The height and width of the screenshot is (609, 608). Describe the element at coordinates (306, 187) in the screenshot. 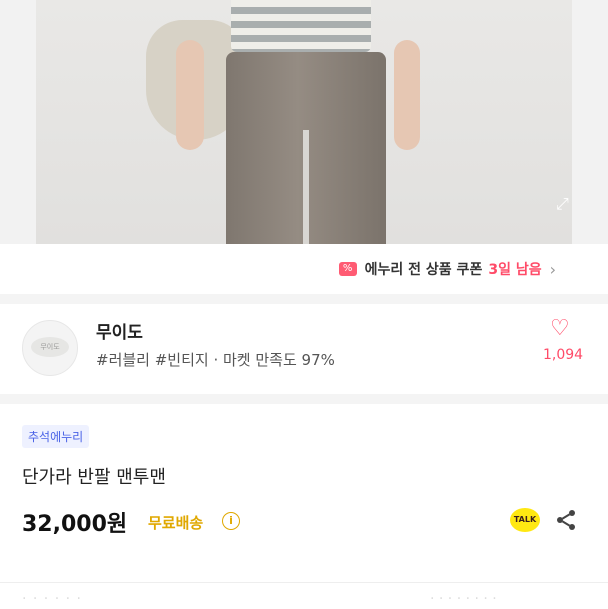

I see `pants-leg-gap` at that location.